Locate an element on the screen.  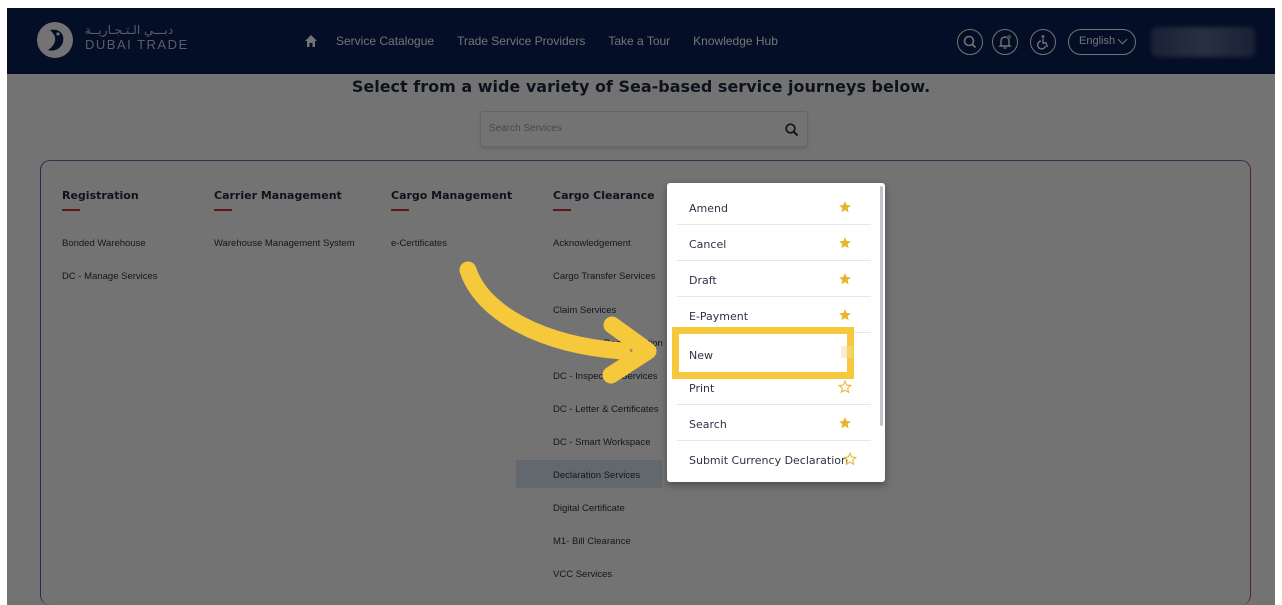
search-button is located at coordinates (970, 42).